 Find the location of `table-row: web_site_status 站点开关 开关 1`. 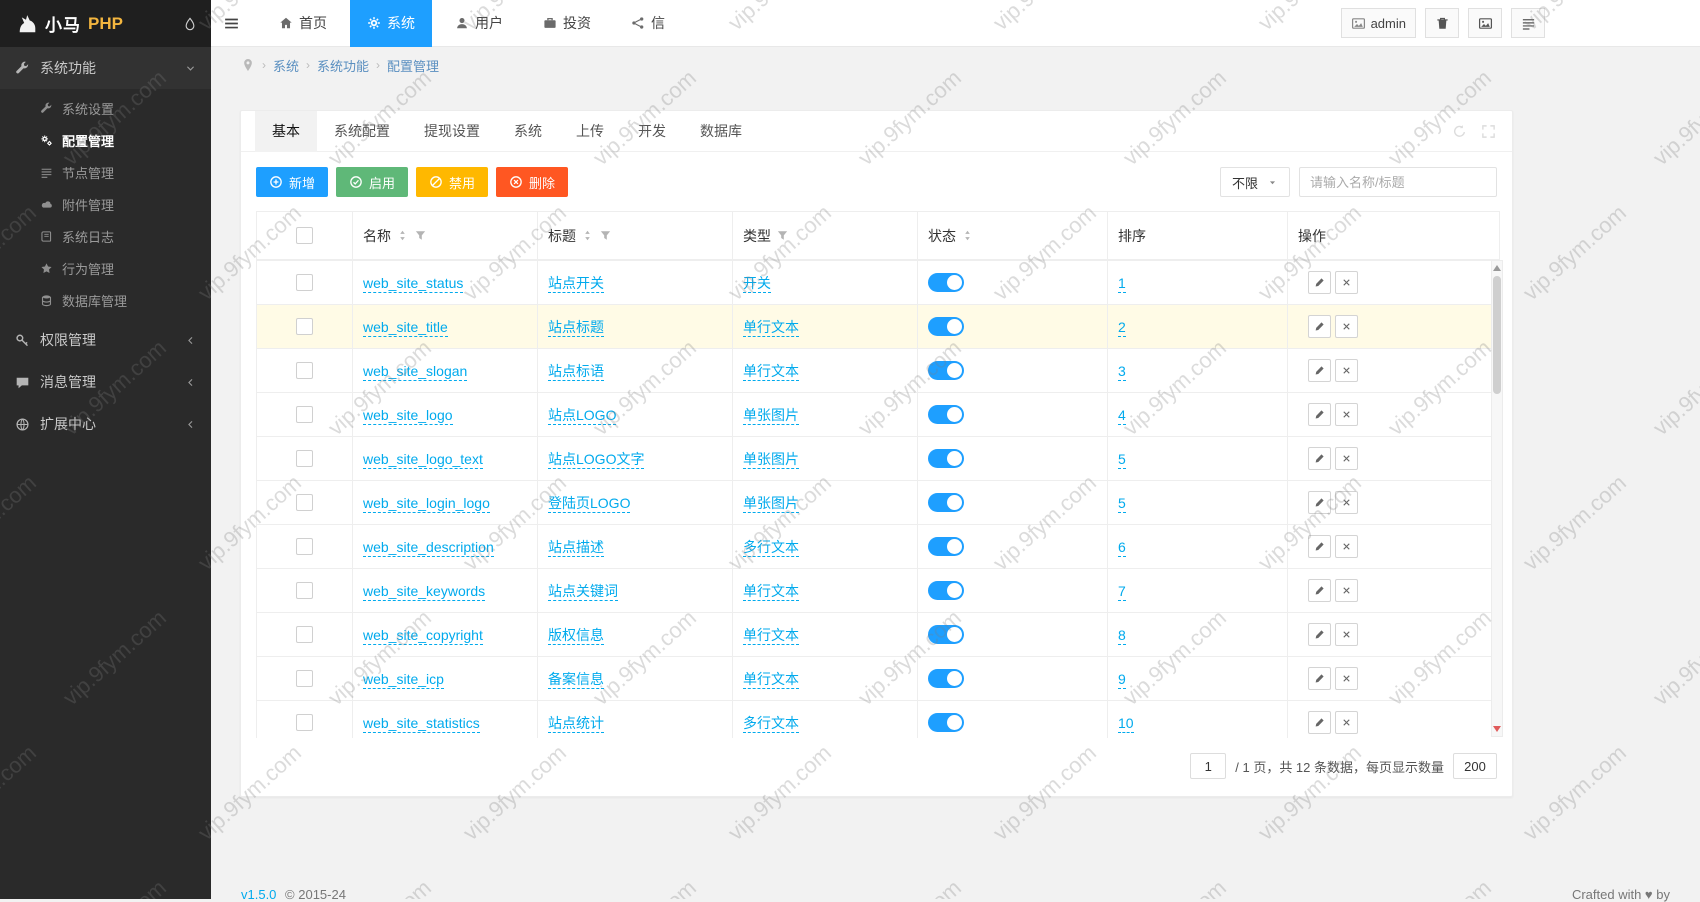

table-row: web_site_status 站点开关 开关 1 is located at coordinates (876, 282).